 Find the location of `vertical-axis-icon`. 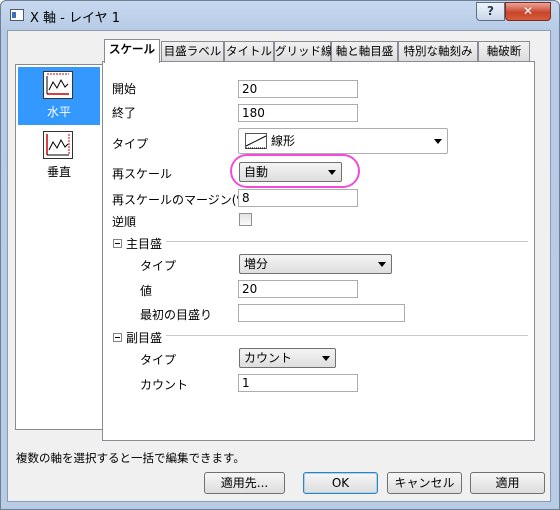

vertical-axis-icon is located at coordinates (58, 145).